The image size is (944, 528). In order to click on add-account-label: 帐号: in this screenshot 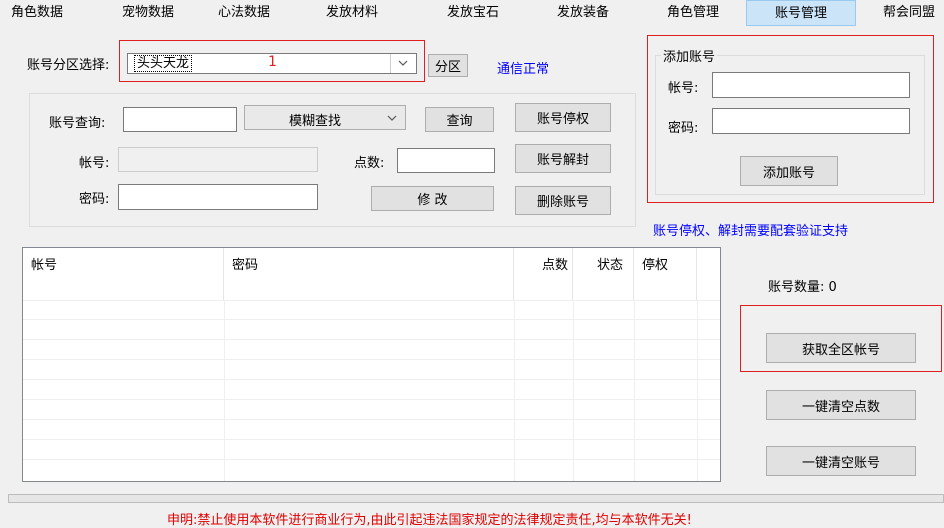, I will do `click(683, 88)`.